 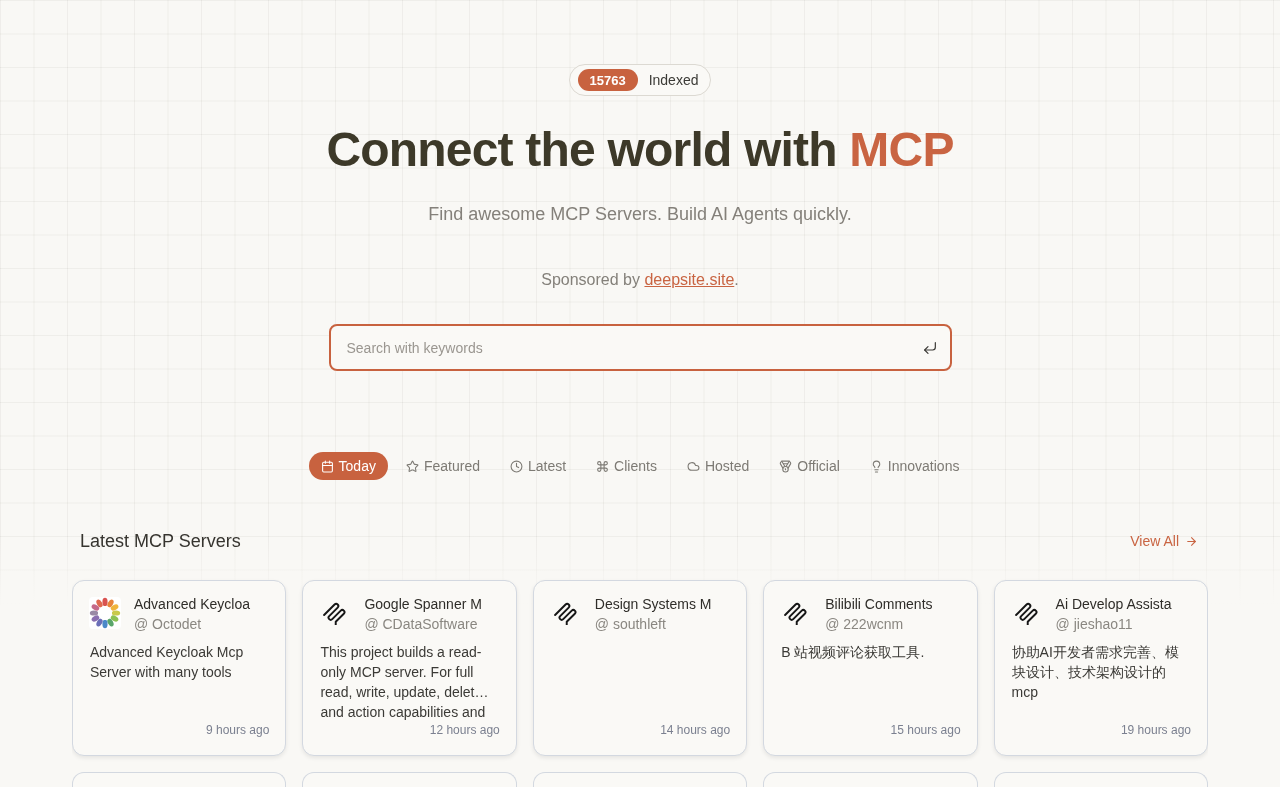 I want to click on cloud-icon, so click(x=693, y=466).